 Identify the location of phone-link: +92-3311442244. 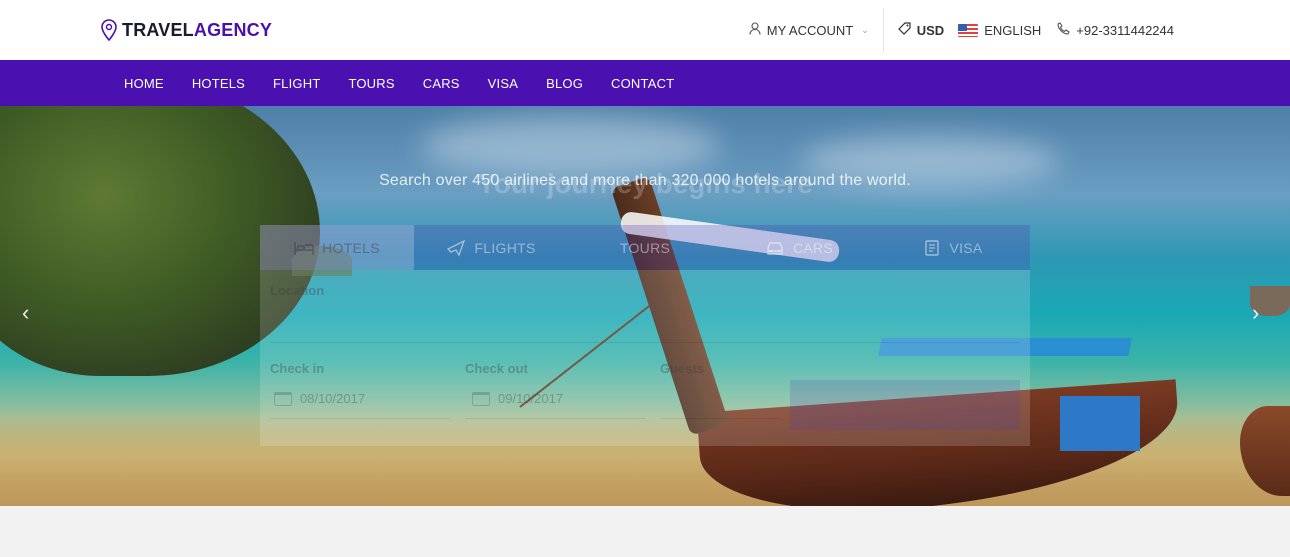
(1115, 30).